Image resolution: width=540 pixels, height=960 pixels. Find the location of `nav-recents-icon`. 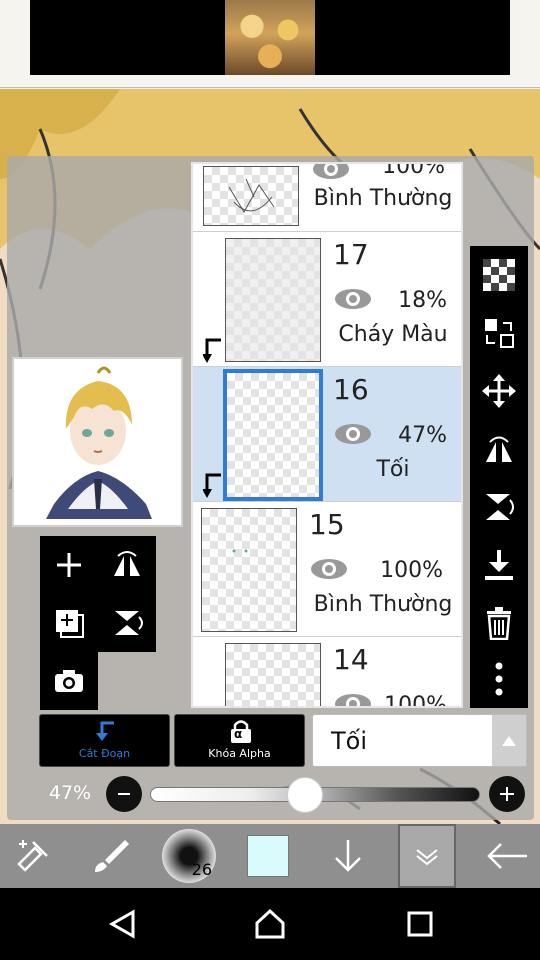

nav-recents-icon is located at coordinates (420, 924).